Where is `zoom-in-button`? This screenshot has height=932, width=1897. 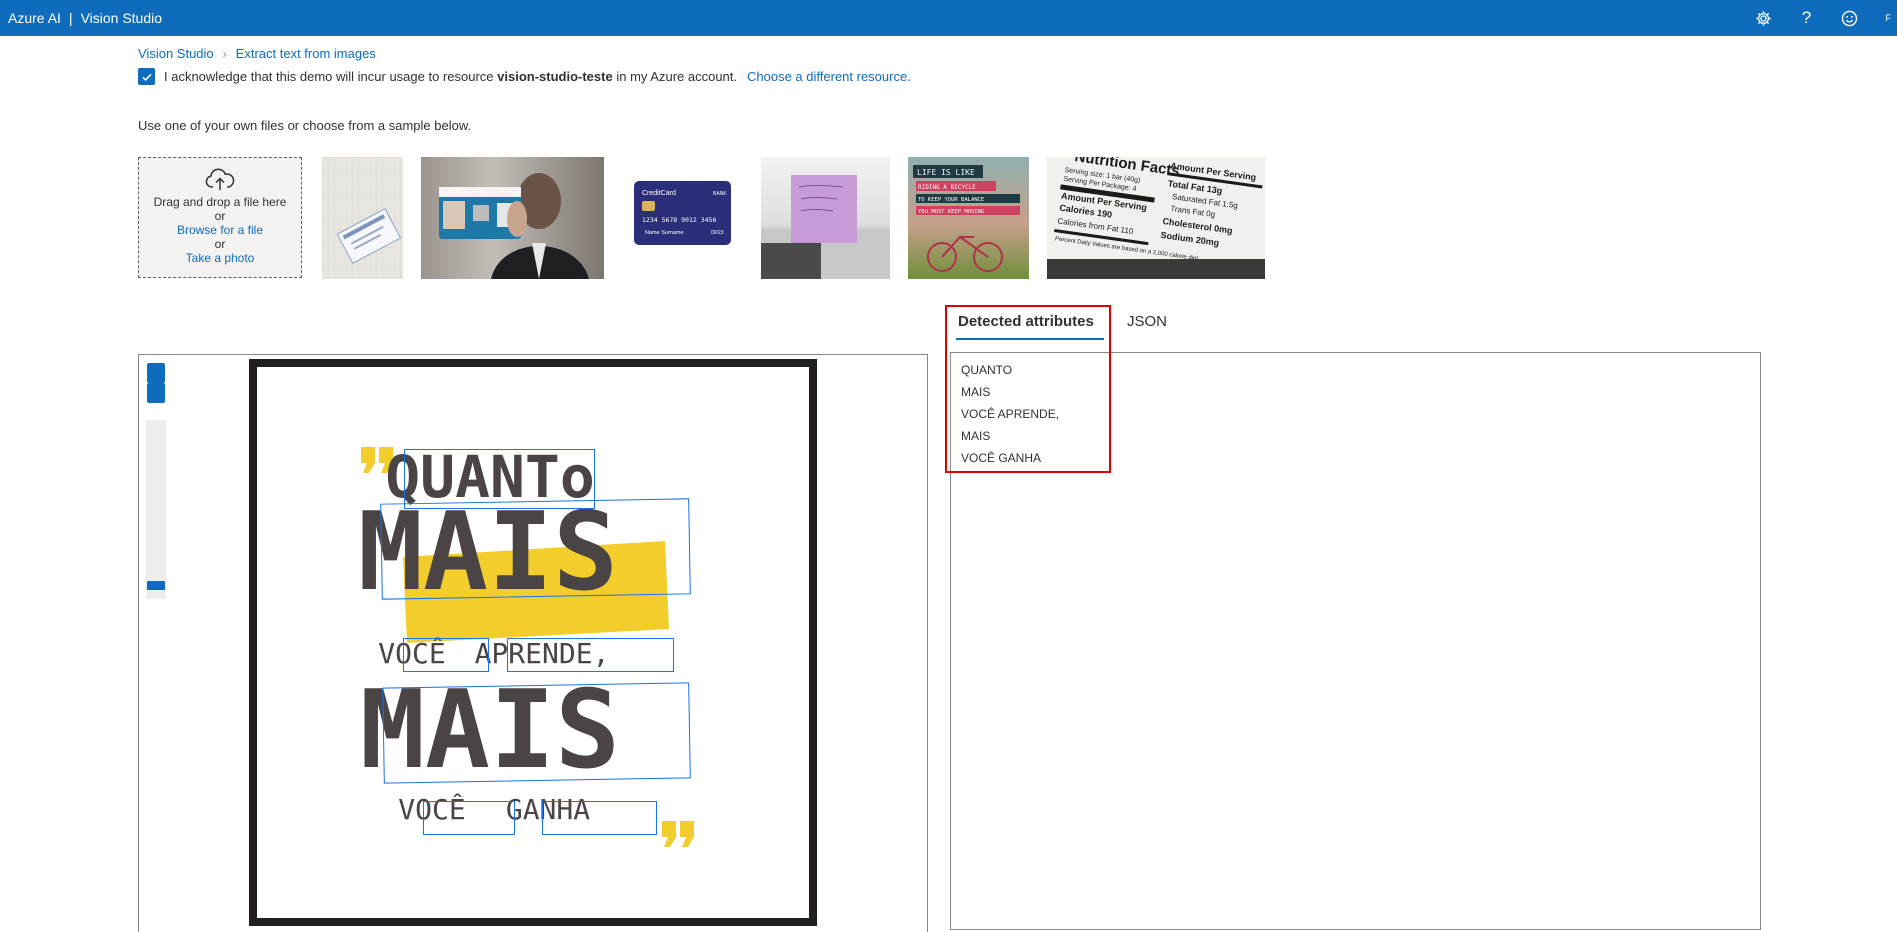
zoom-in-button is located at coordinates (156, 373).